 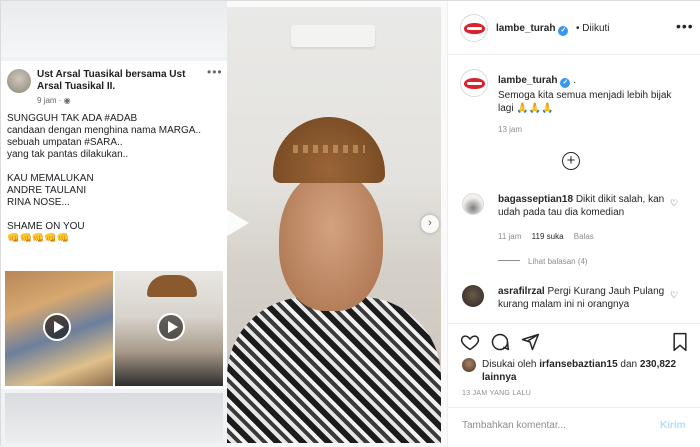 I want to click on view-replies-link: Lihat balasan (4), so click(x=543, y=261).